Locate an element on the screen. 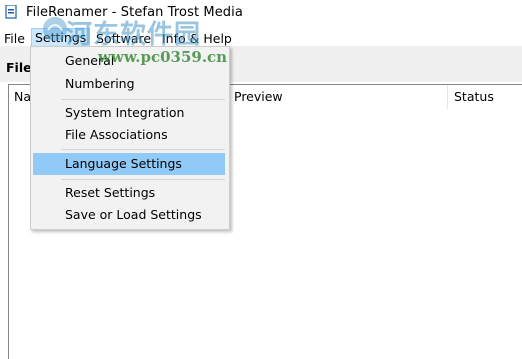 The width and height of the screenshot is (522, 359). menu-item-save-load-settings: Save or Load Settings is located at coordinates (129, 215).